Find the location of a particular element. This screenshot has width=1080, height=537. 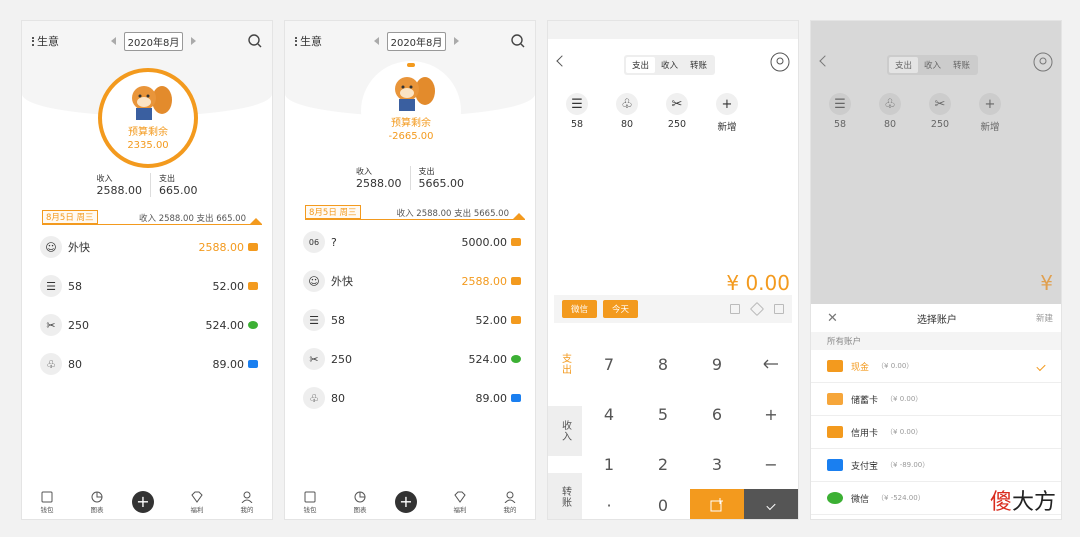

date-button: 今天 is located at coordinates (621, 309).